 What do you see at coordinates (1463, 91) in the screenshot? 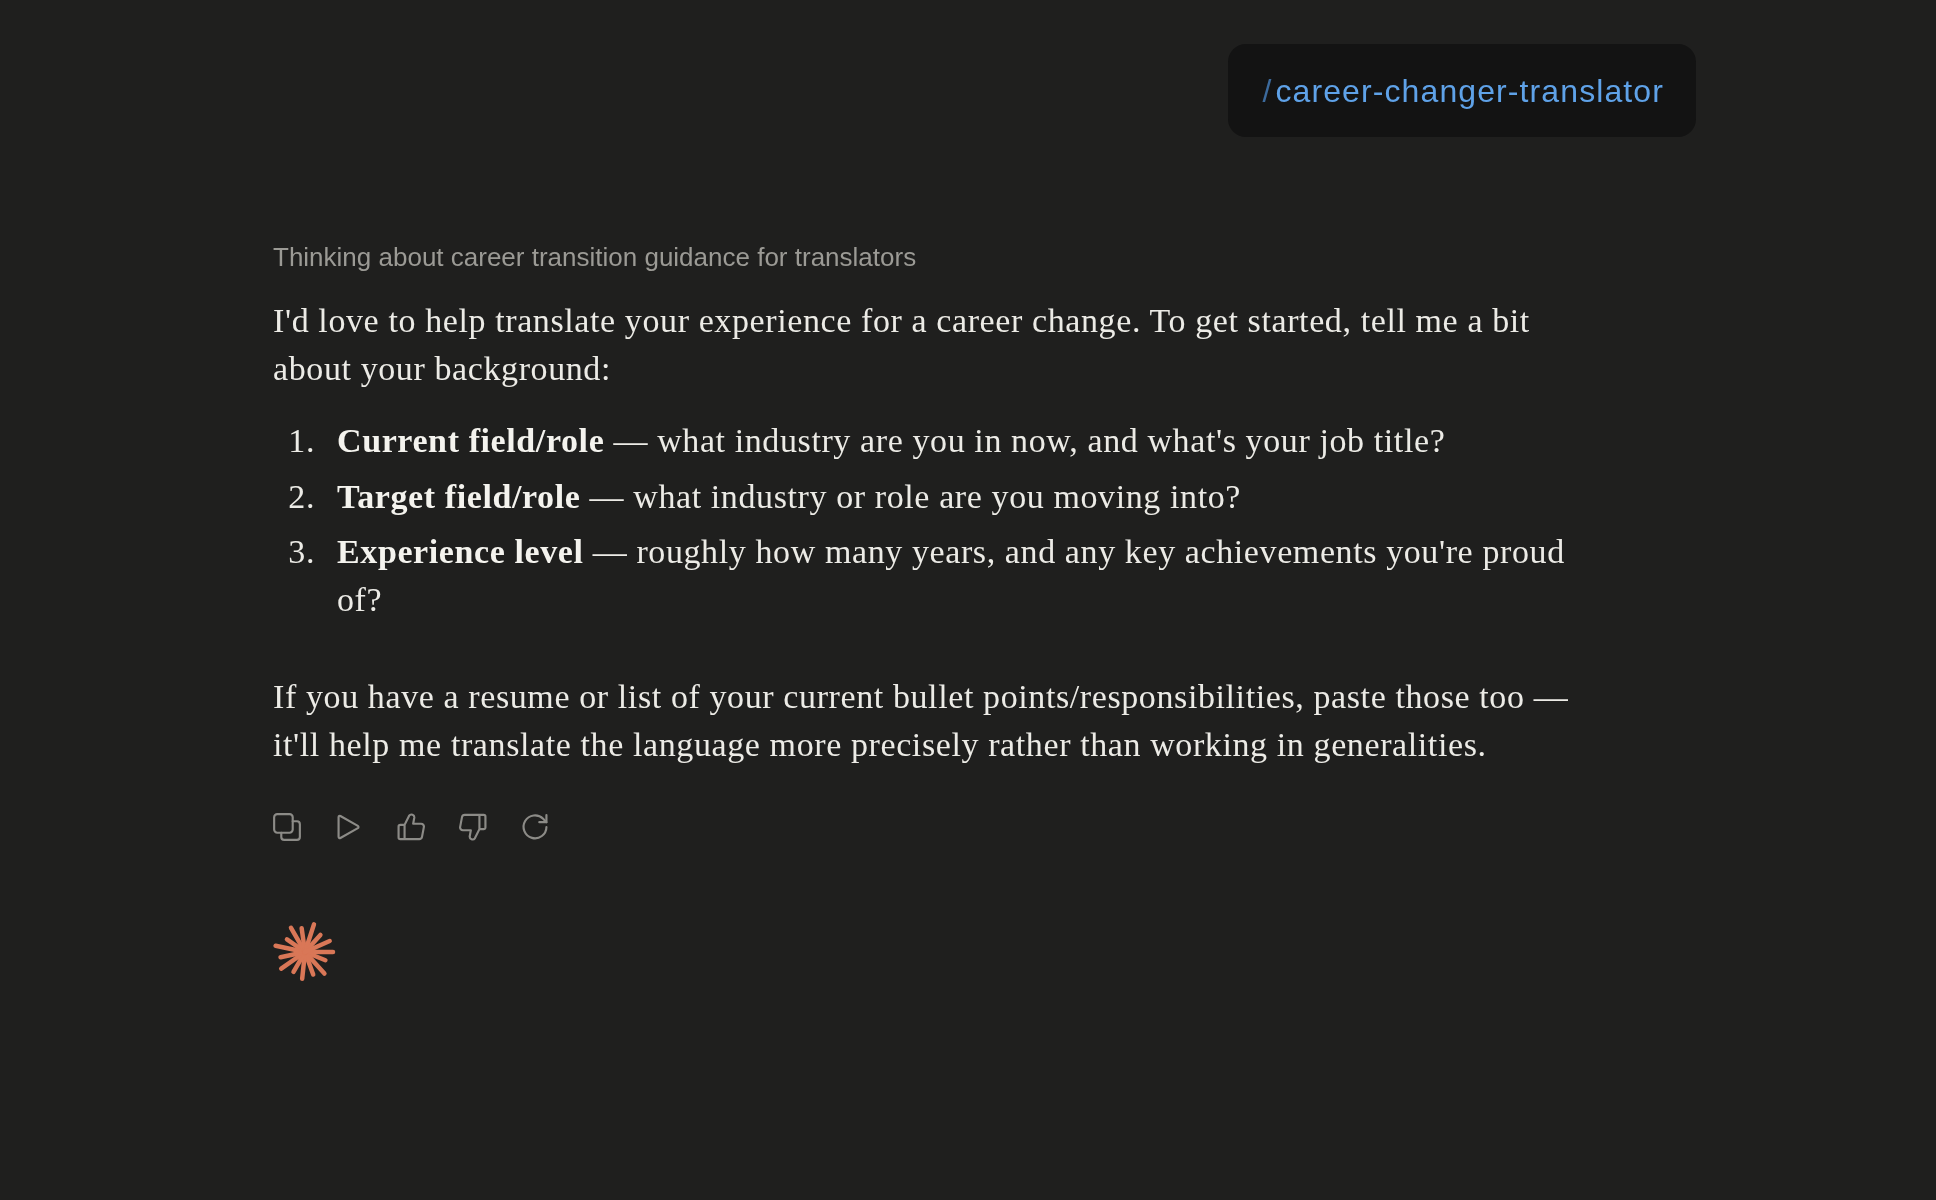
I see `command-text: /career-changer-translator` at bounding box center [1463, 91].